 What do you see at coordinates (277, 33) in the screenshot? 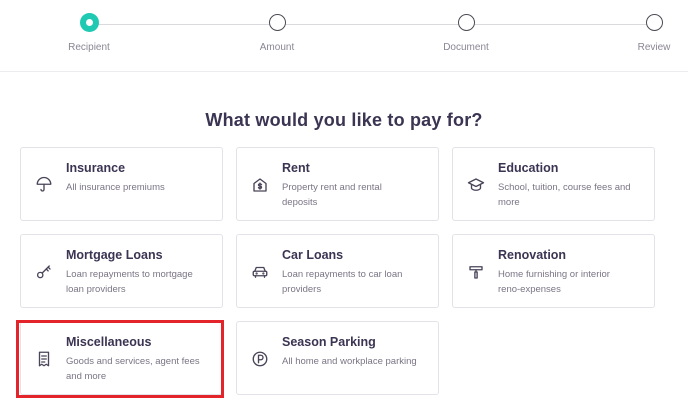
I see `step-amount: Amount` at bounding box center [277, 33].